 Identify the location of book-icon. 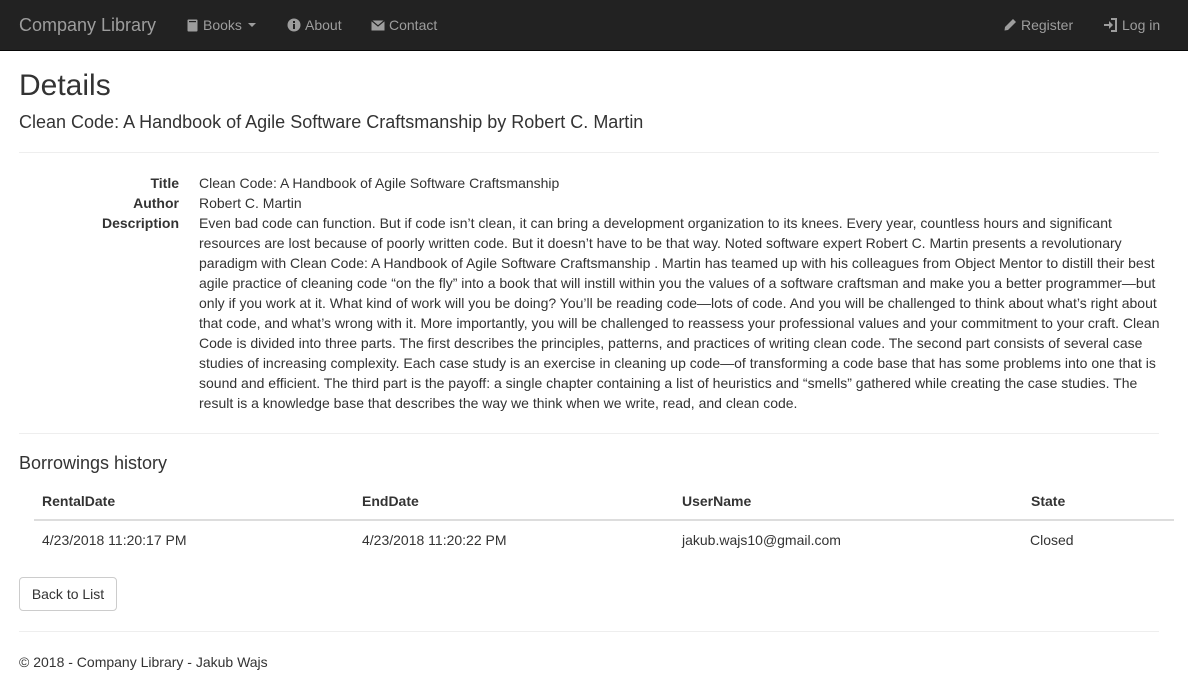
(192, 25).